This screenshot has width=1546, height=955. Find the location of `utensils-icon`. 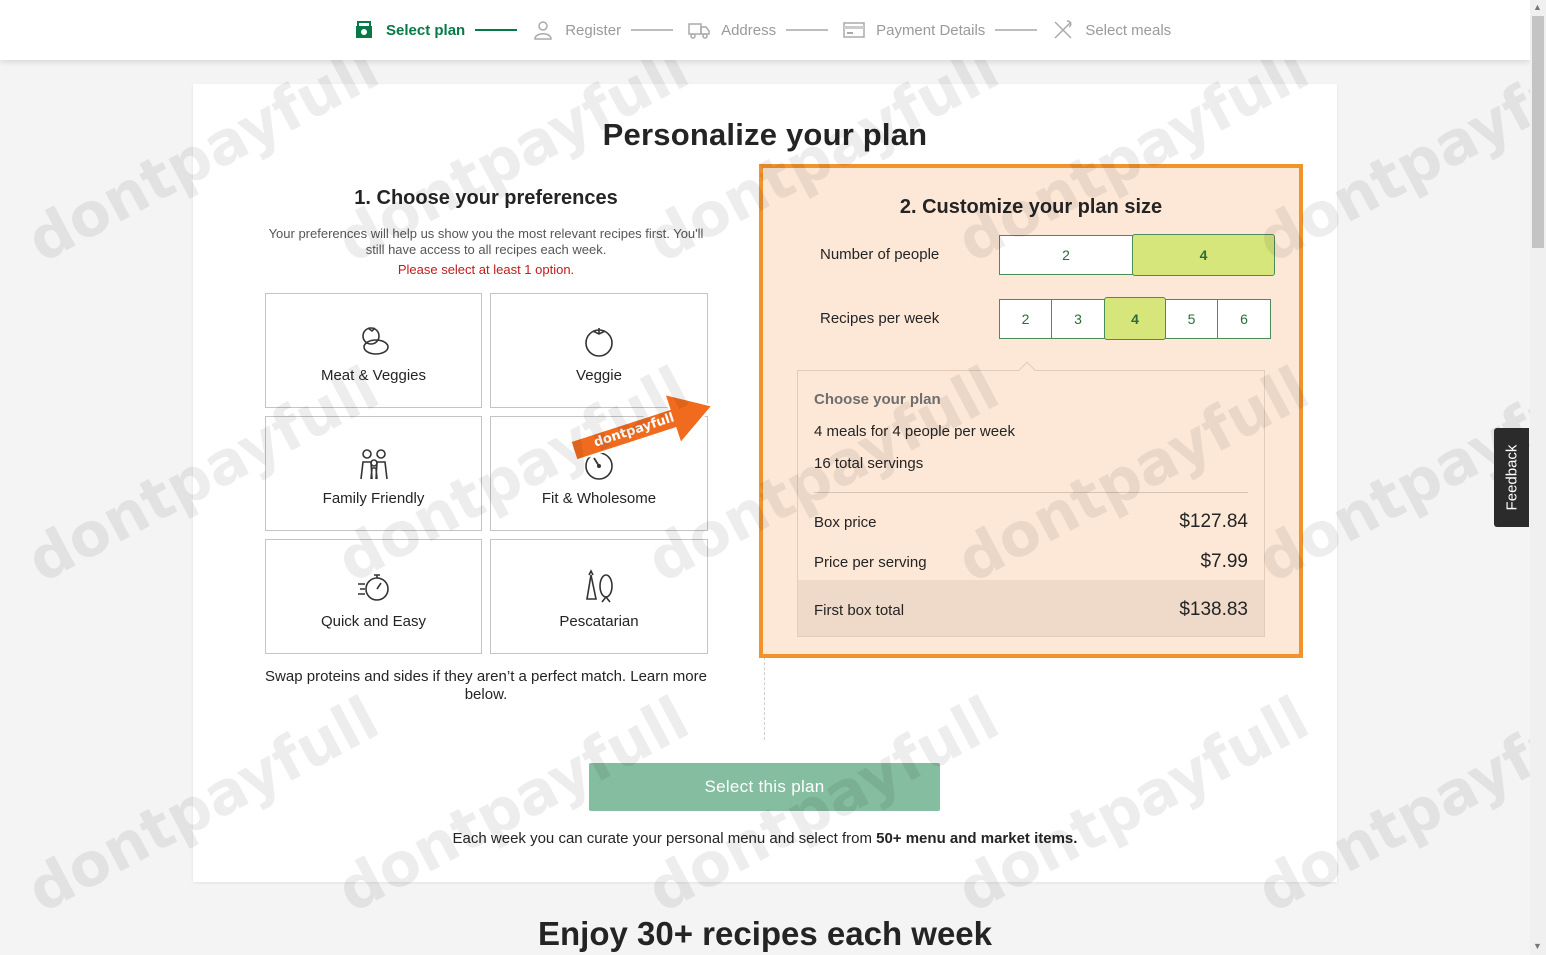

utensils-icon is located at coordinates (1063, 30).